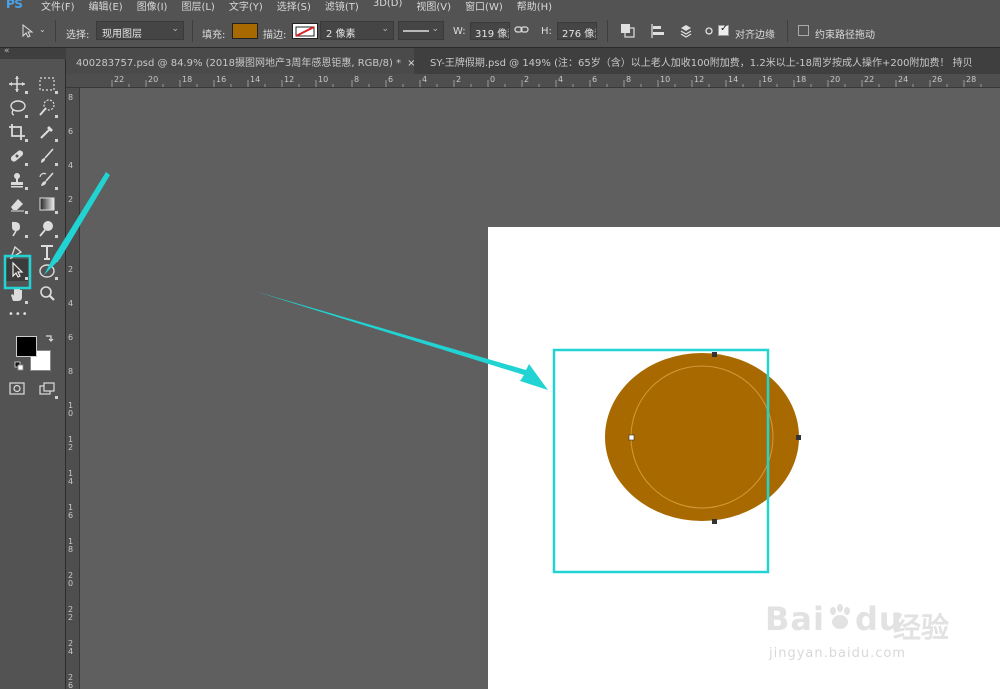 The height and width of the screenshot is (689, 1000). I want to click on path-selection-icon, so click(18, 269).